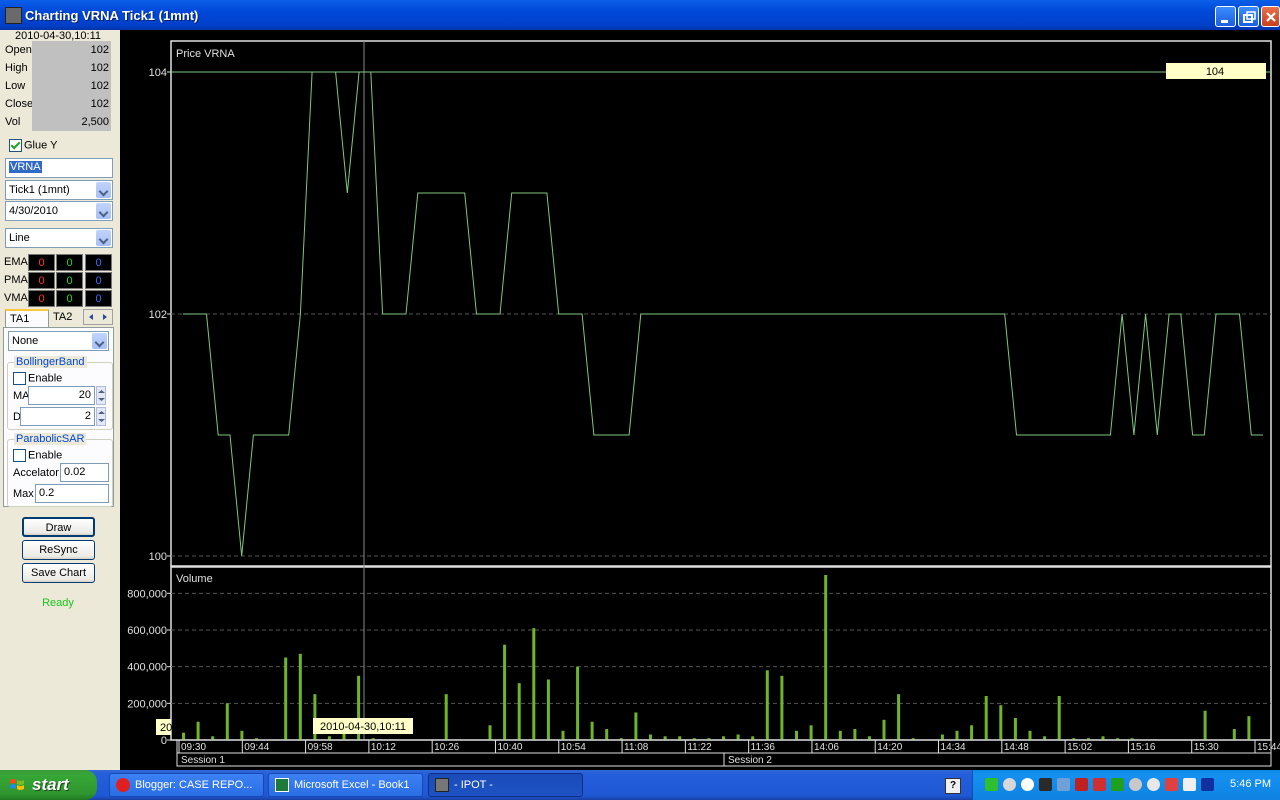  I want to click on glue-y-checkbox: Glue Y, so click(33, 145).